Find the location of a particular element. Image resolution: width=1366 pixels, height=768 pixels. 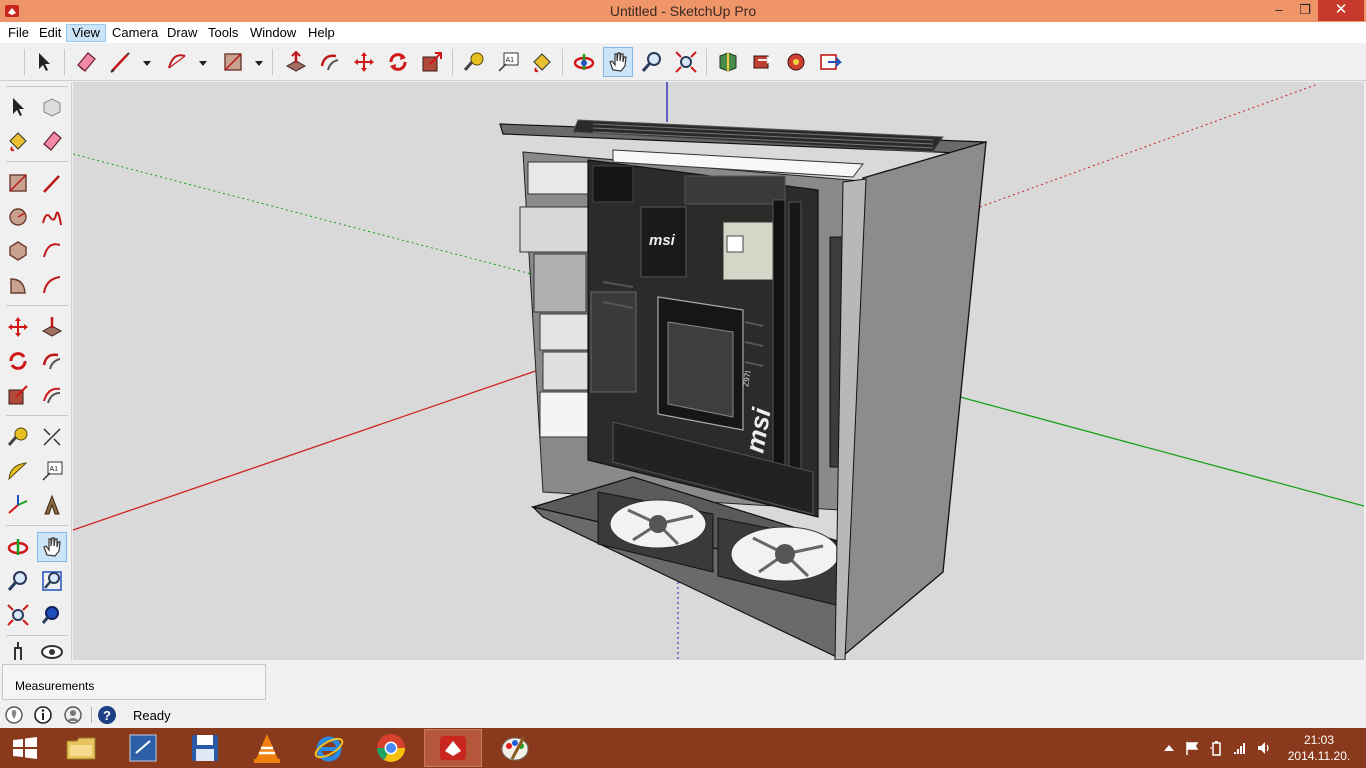

credits-icon is located at coordinates (43, 715).